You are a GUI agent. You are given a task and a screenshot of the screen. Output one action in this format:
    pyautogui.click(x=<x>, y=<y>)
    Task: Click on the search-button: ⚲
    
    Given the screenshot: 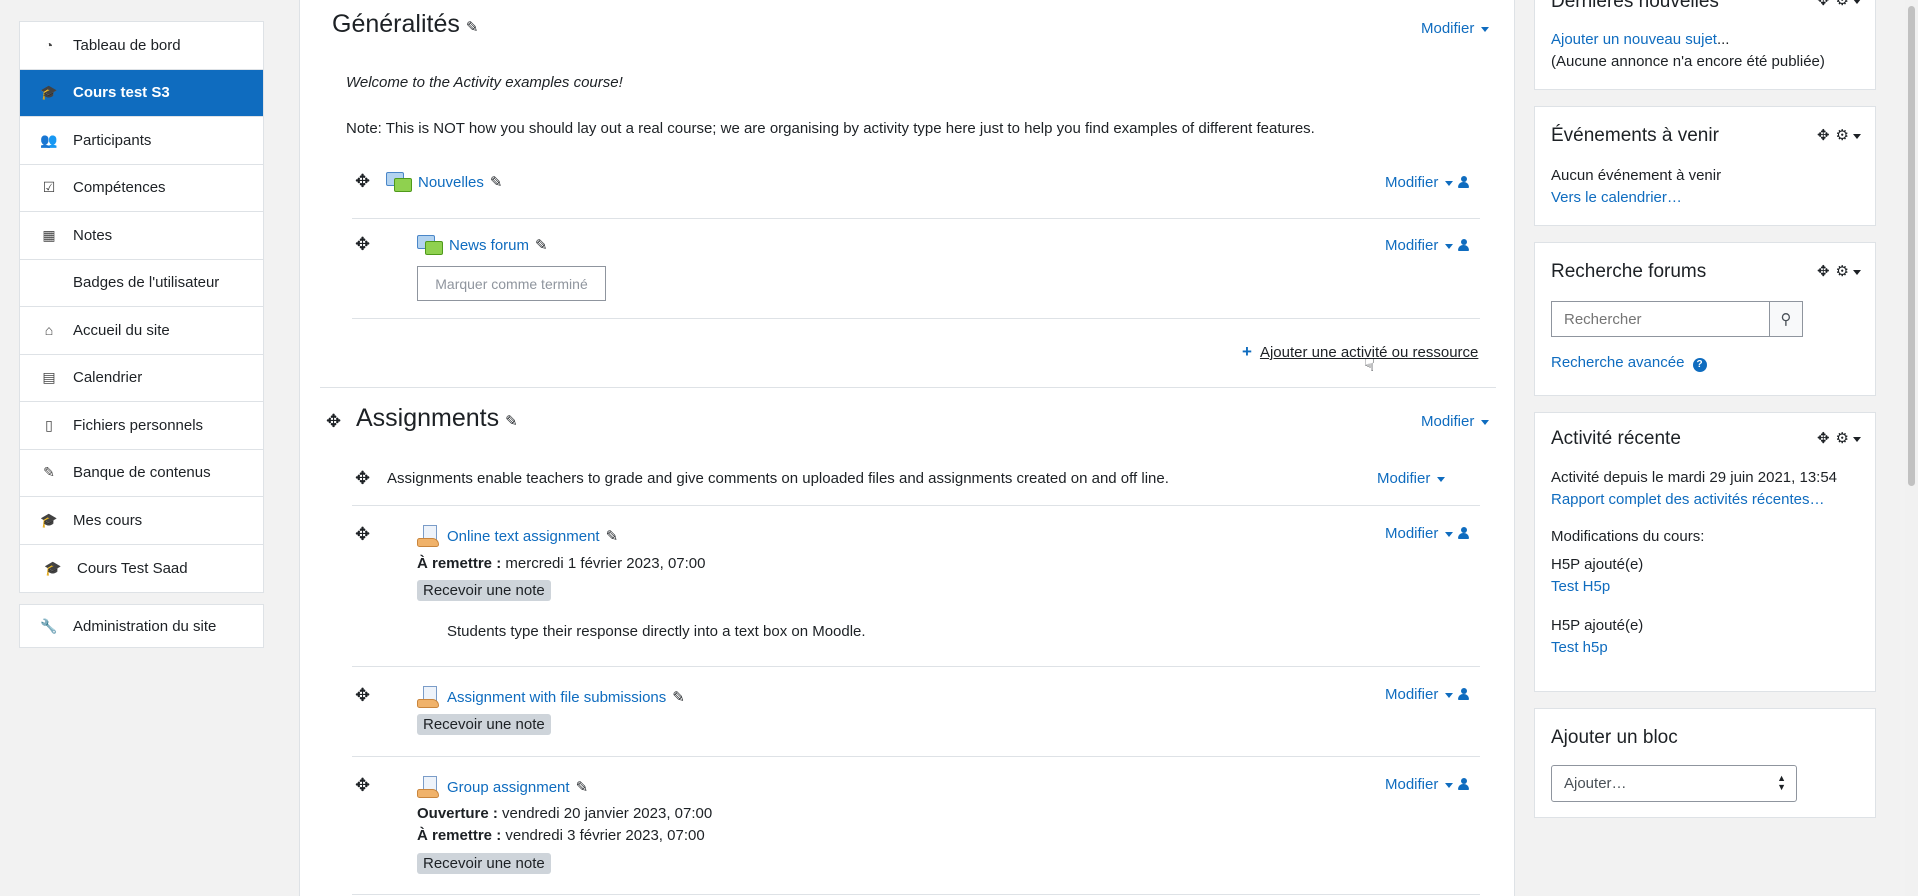 What is the action you would take?
    pyautogui.click(x=1786, y=319)
    